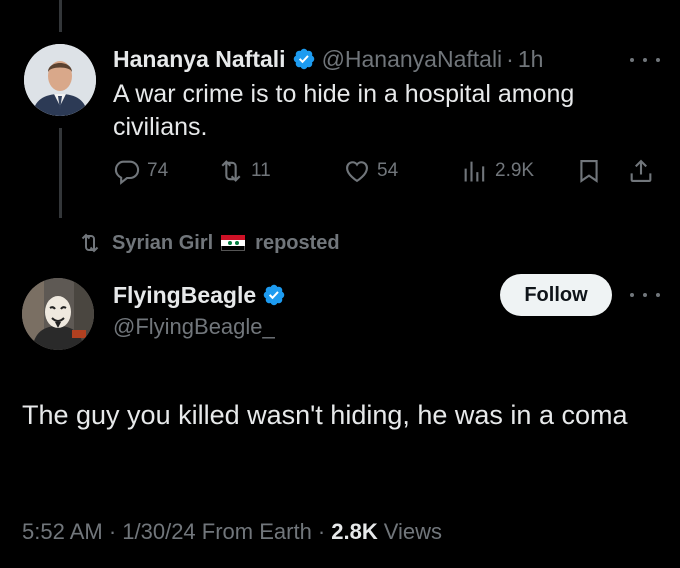 This screenshot has width=680, height=568. What do you see at coordinates (370, 171) in the screenshot?
I see `like-button: 54` at bounding box center [370, 171].